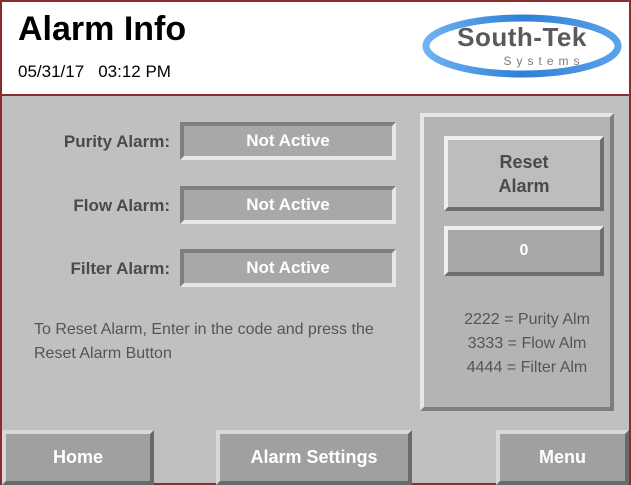  I want to click on code-flow: 3333 = Flow Alm, so click(527, 343).